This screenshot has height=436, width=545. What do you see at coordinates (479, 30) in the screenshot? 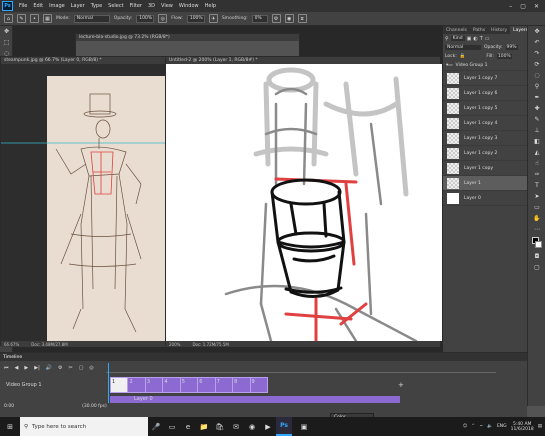
I see `tab-paths: Paths` at bounding box center [479, 30].